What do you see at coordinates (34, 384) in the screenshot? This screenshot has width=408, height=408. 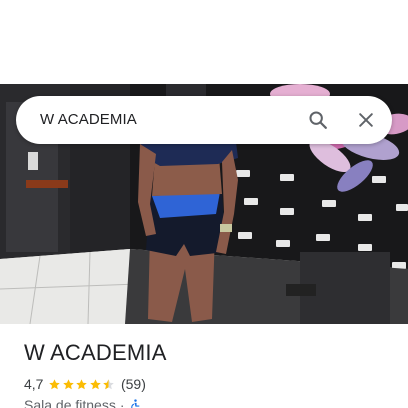 I see `rating-value: 4,7` at bounding box center [34, 384].